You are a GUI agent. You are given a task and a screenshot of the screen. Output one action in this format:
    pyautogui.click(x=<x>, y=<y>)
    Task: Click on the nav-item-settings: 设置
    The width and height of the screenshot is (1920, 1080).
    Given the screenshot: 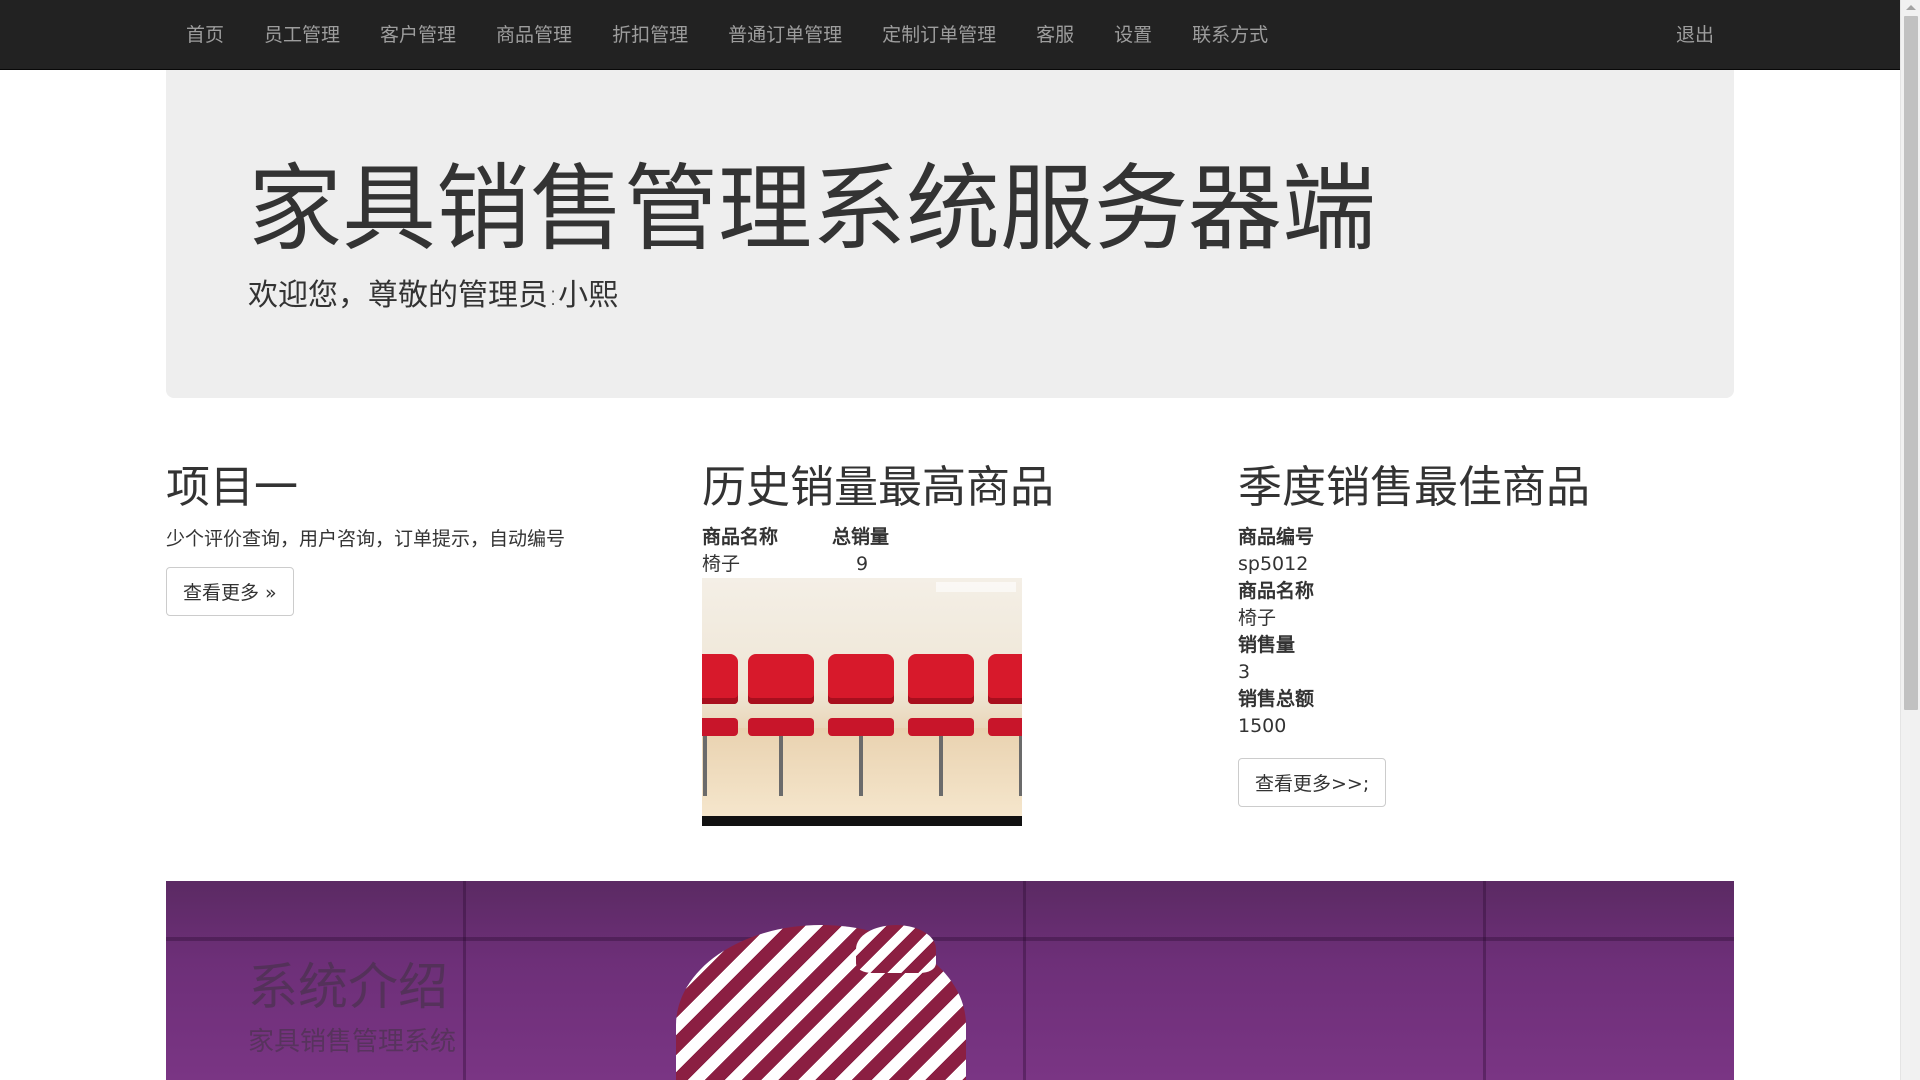 What is the action you would take?
    pyautogui.click(x=1133, y=35)
    